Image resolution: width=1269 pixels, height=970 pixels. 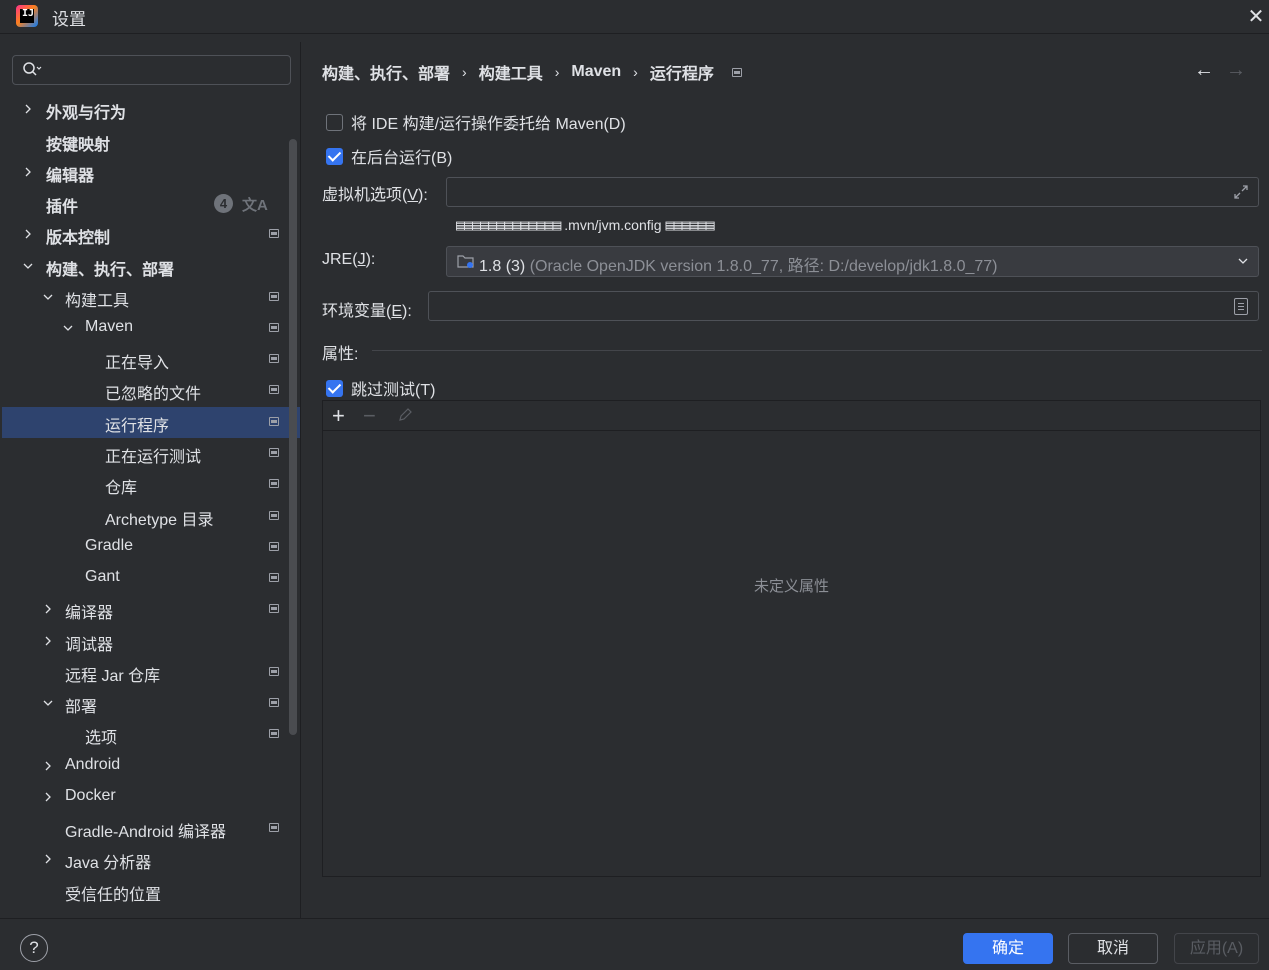 What do you see at coordinates (151, 484) in the screenshot?
I see `tree-item-repositories: 仓库` at bounding box center [151, 484].